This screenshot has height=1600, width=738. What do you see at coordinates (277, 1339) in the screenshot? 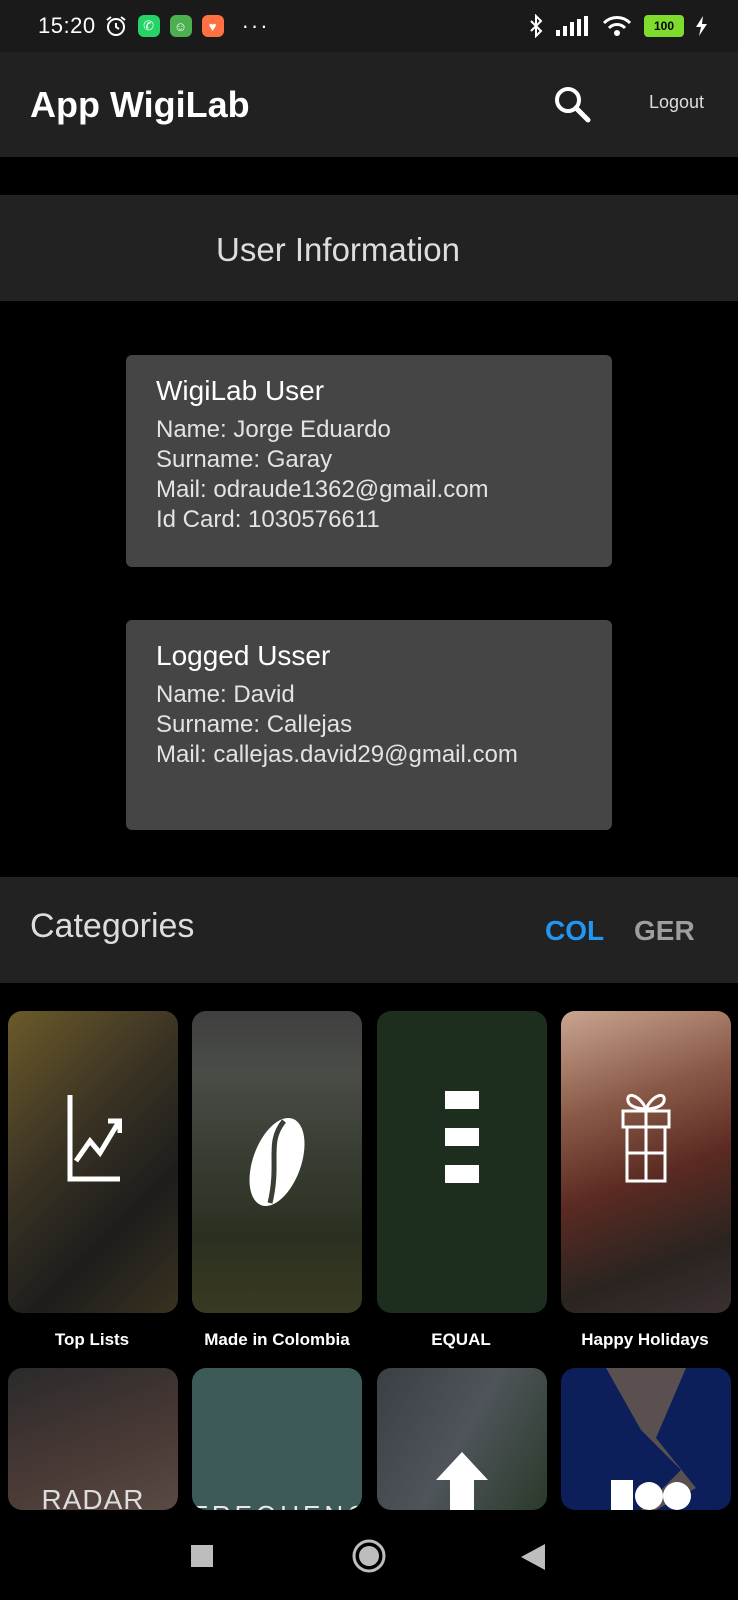
I see `category-label: Made in Colombia` at bounding box center [277, 1339].